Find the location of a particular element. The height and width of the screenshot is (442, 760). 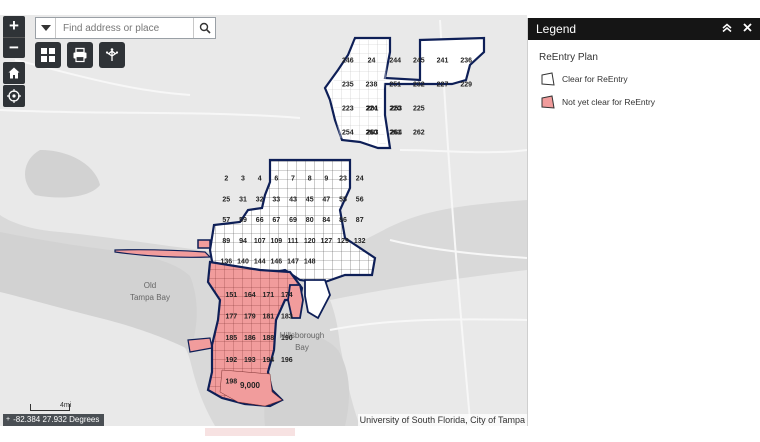

legend-item: Clear for ReEntry is located at coordinates (650, 79).